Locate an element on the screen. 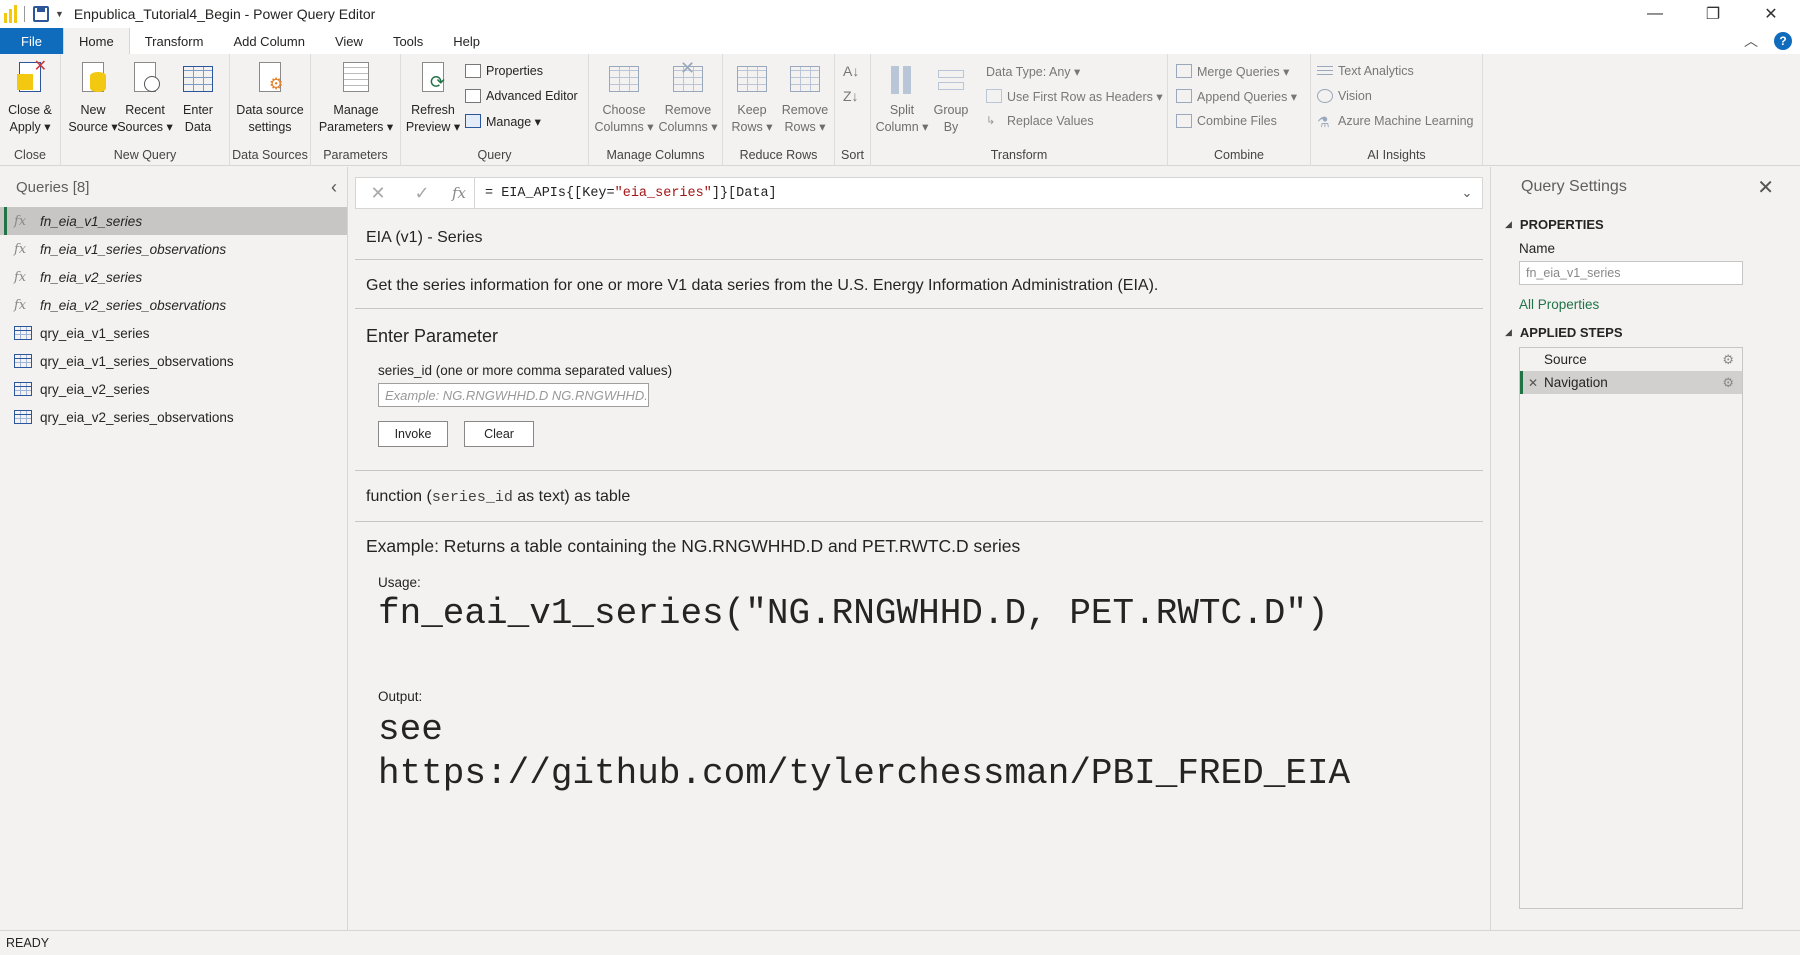 This screenshot has width=1800, height=955. remove-columns-icon: ✕ is located at coordinates (688, 78).